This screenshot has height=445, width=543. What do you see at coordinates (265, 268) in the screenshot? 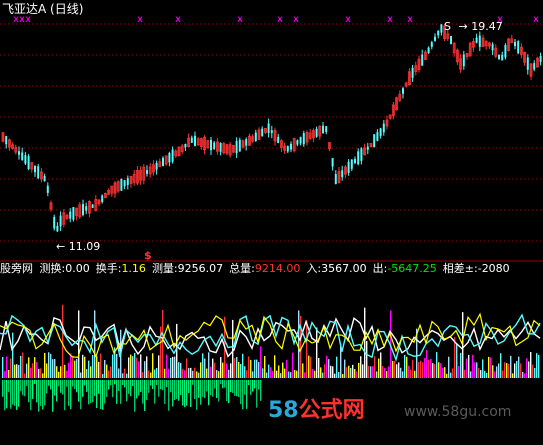
I see `indicator-field: 总量:9214.00` at bounding box center [265, 268].